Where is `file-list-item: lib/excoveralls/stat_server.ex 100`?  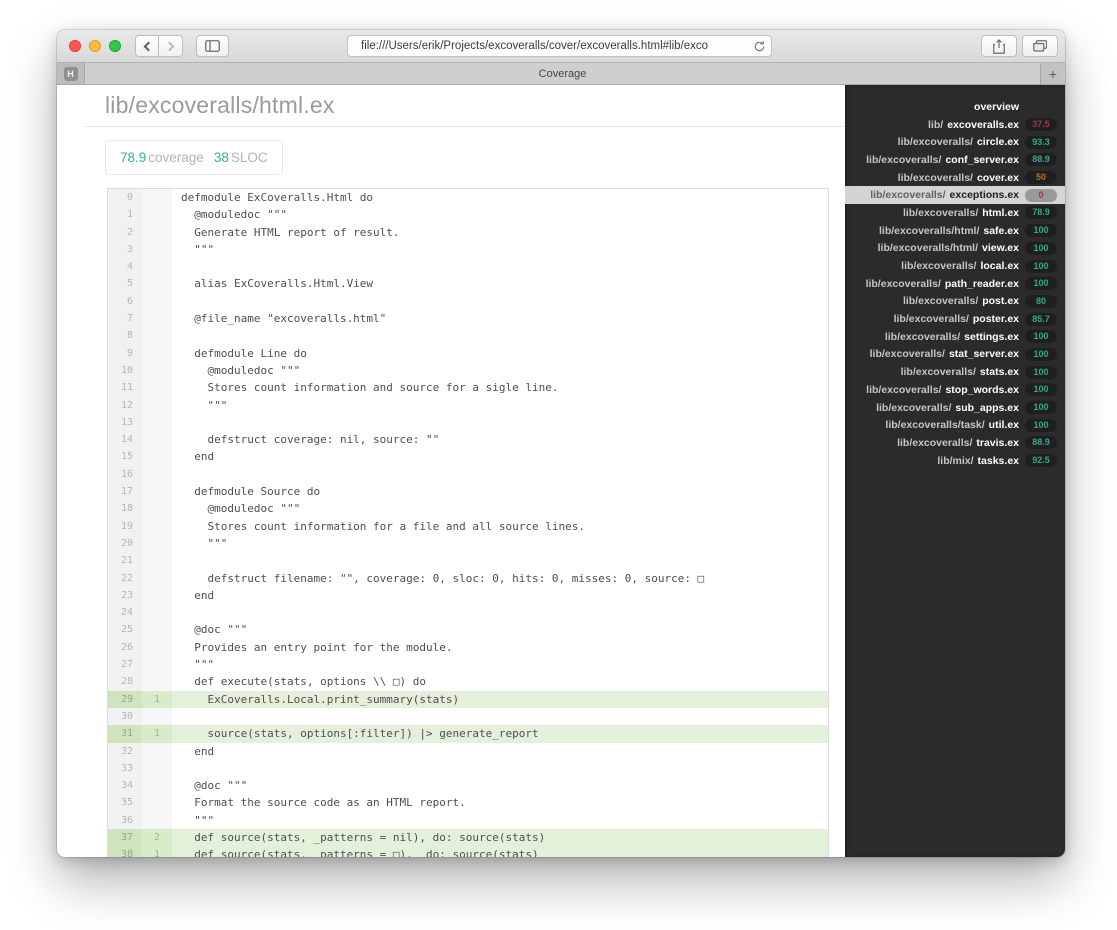
file-list-item: lib/excoveralls/stat_server.ex 100 is located at coordinates (955, 355).